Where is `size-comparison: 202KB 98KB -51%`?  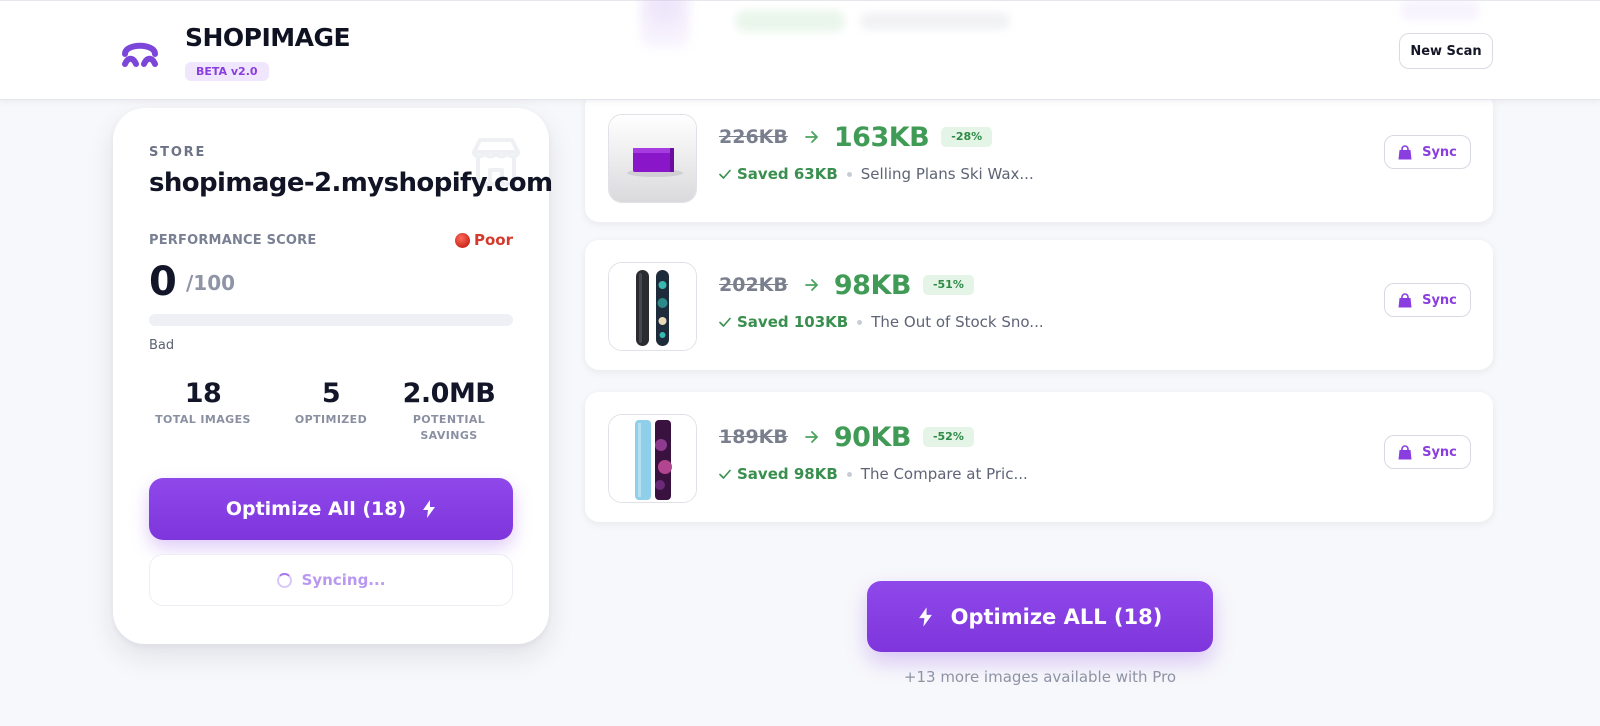
size-comparison: 202KB 98KB -51% is located at coordinates (846, 285).